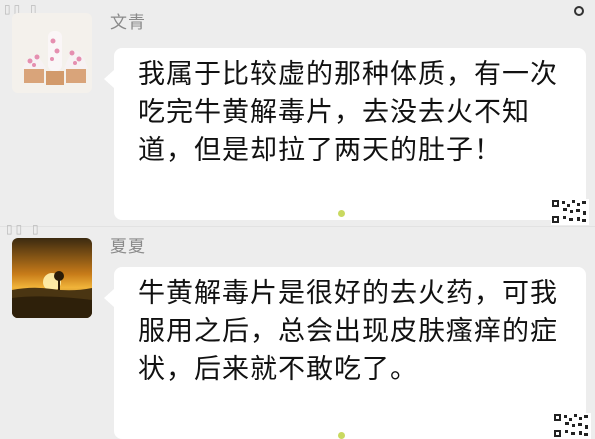 The width and height of the screenshot is (595, 439). I want to click on sender-name: 文青, so click(128, 23).